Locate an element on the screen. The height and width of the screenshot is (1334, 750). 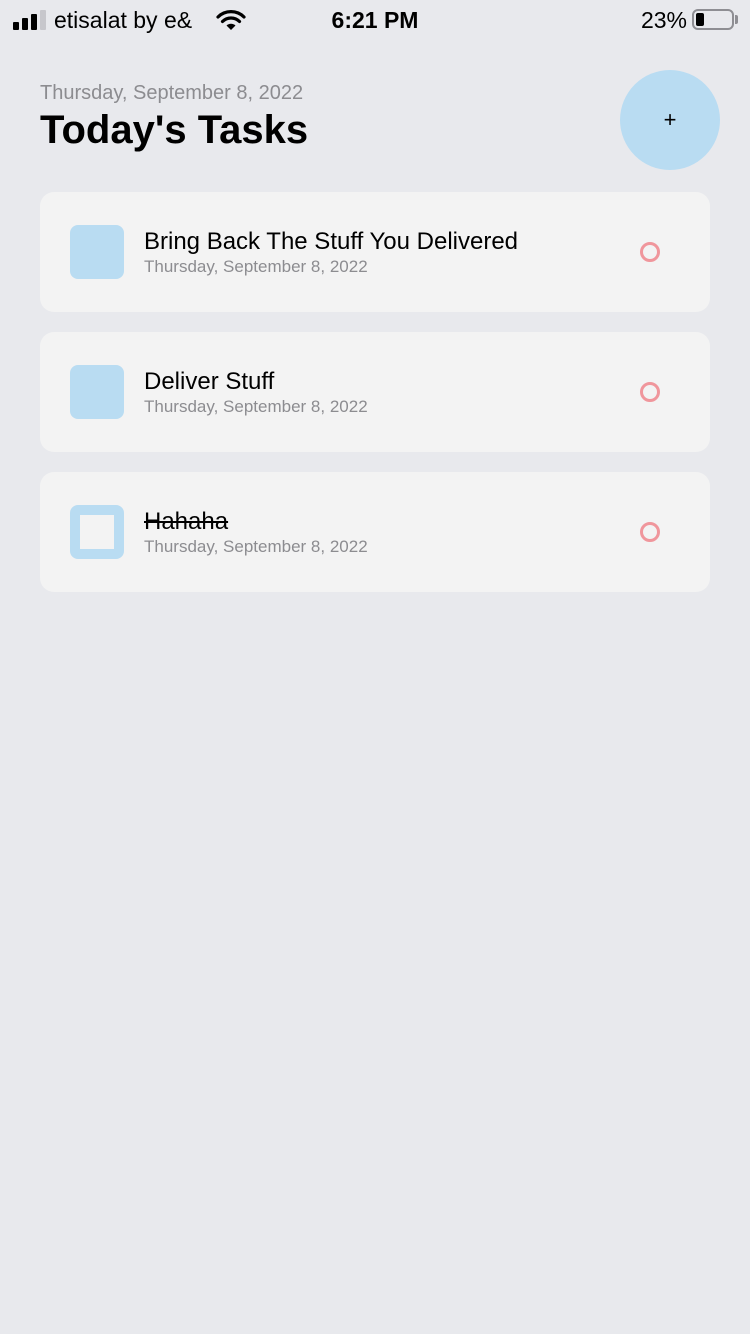
page-title: Today's Tasks is located at coordinates (174, 130).